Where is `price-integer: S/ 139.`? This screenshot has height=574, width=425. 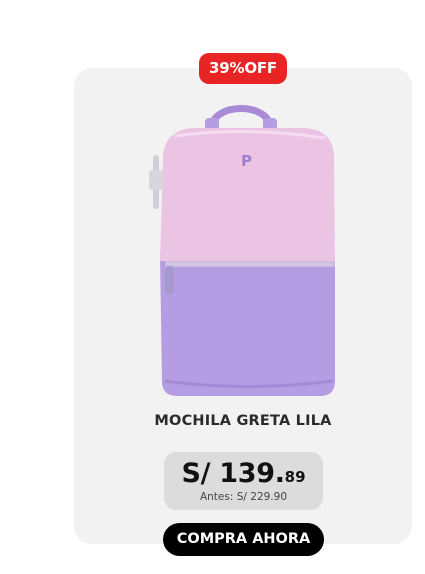
price-integer: S/ 139. is located at coordinates (233, 473).